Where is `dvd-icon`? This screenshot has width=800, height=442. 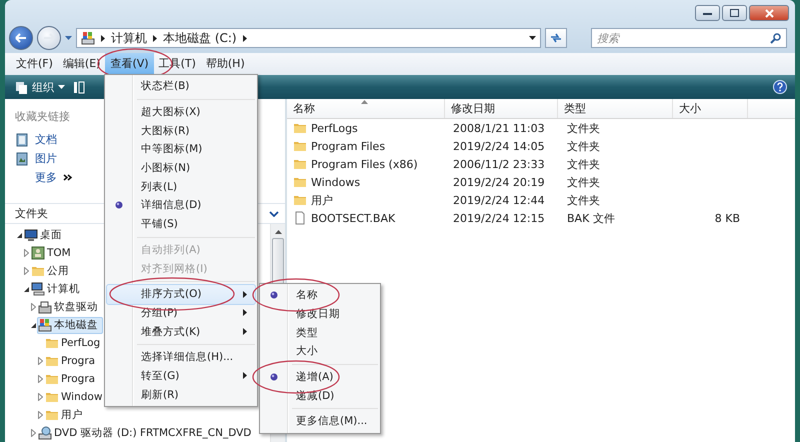
dvd-icon is located at coordinates (45, 433).